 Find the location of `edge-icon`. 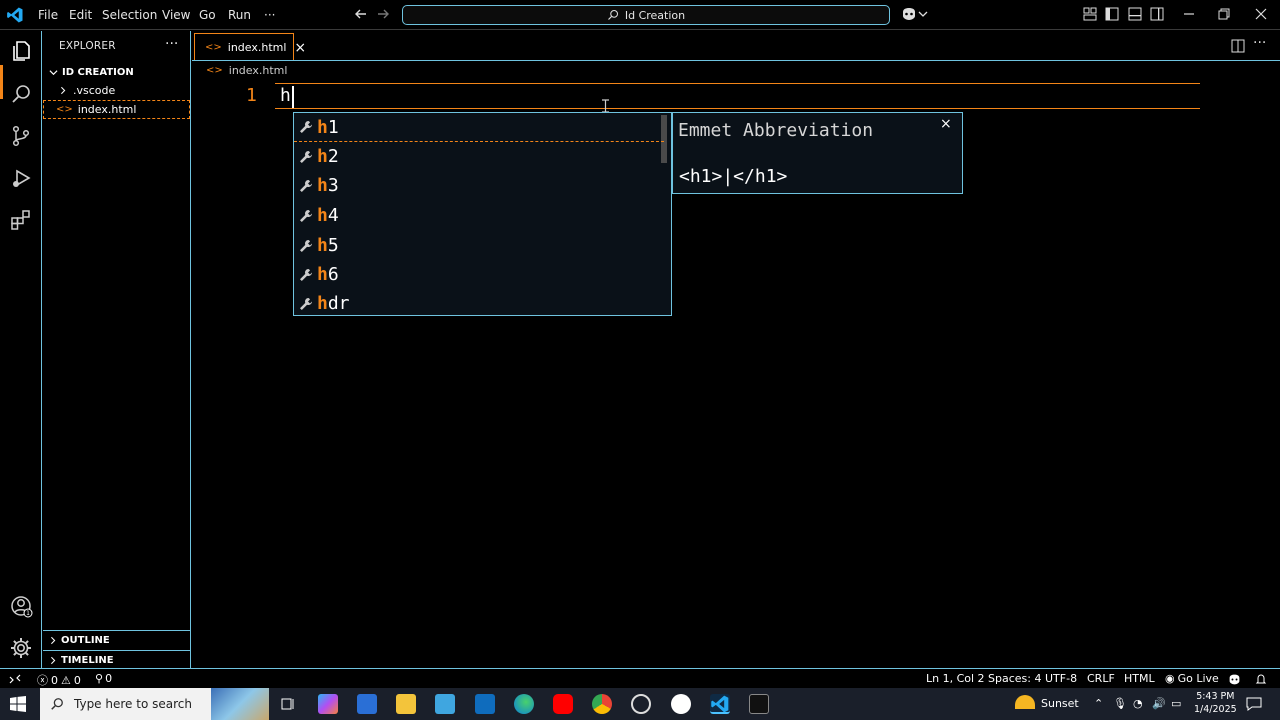

edge-icon is located at coordinates (524, 704).